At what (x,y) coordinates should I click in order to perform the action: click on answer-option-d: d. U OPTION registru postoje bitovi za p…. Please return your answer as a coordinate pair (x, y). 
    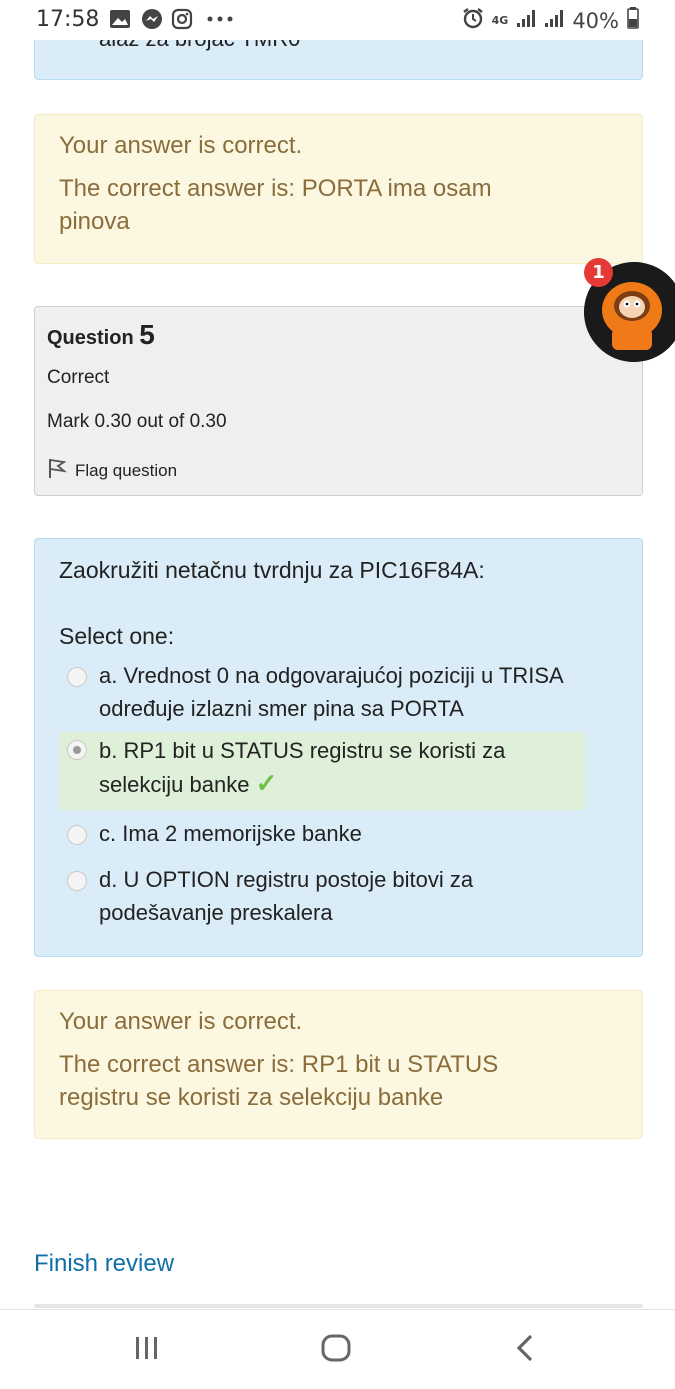
    Looking at the image, I should click on (322, 896).